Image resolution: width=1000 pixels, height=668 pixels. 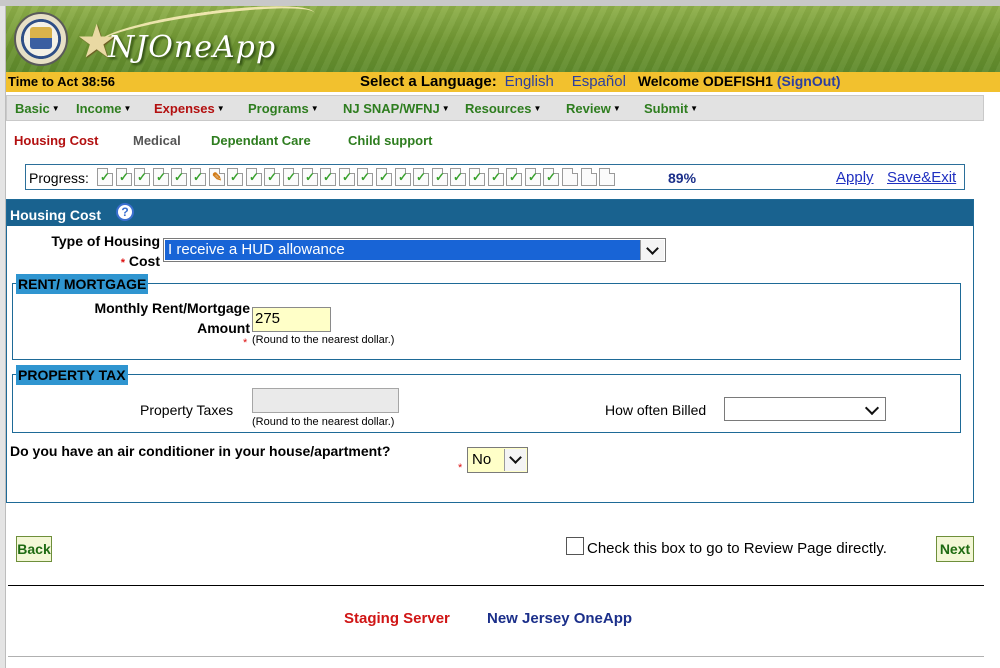 I want to click on menu-basic: Basic ▼, so click(x=37, y=108).